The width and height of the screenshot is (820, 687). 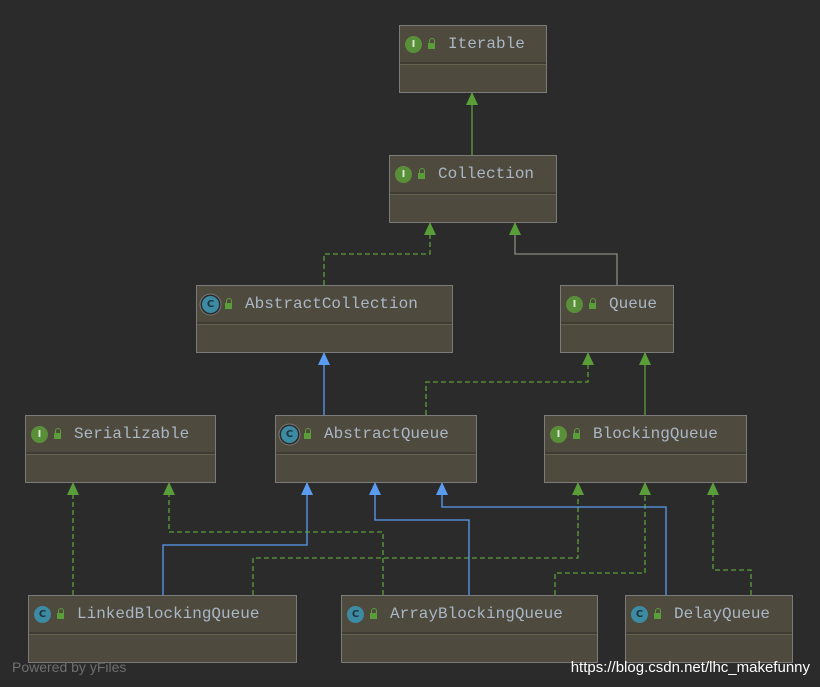 I want to click on node-header: I Serializable, so click(x=120, y=435).